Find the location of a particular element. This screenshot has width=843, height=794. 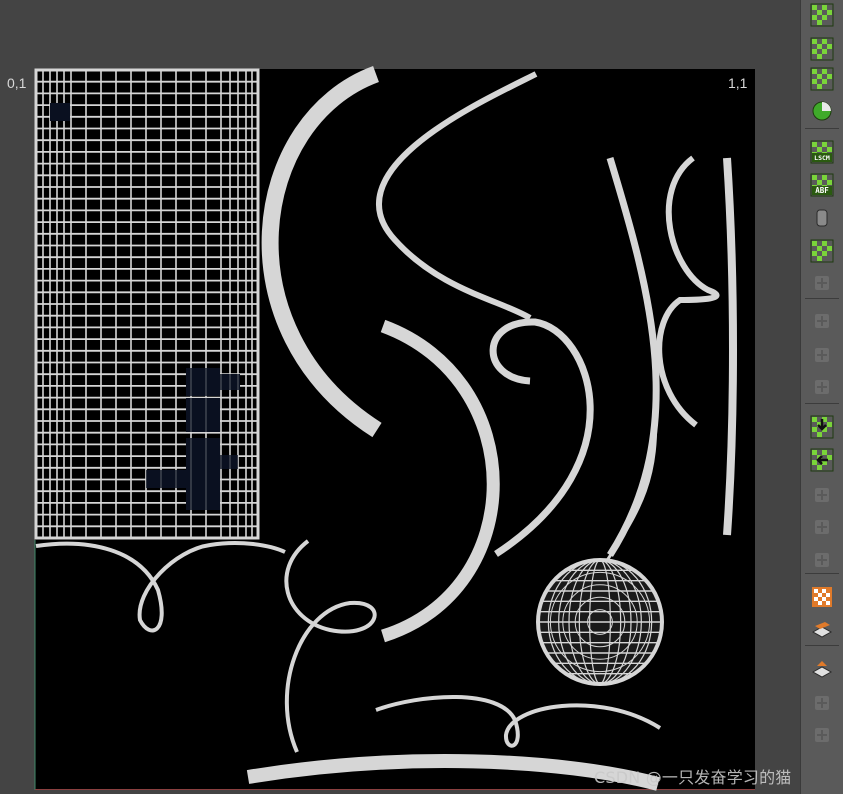

disabled-align-2-button is located at coordinates (822, 527).